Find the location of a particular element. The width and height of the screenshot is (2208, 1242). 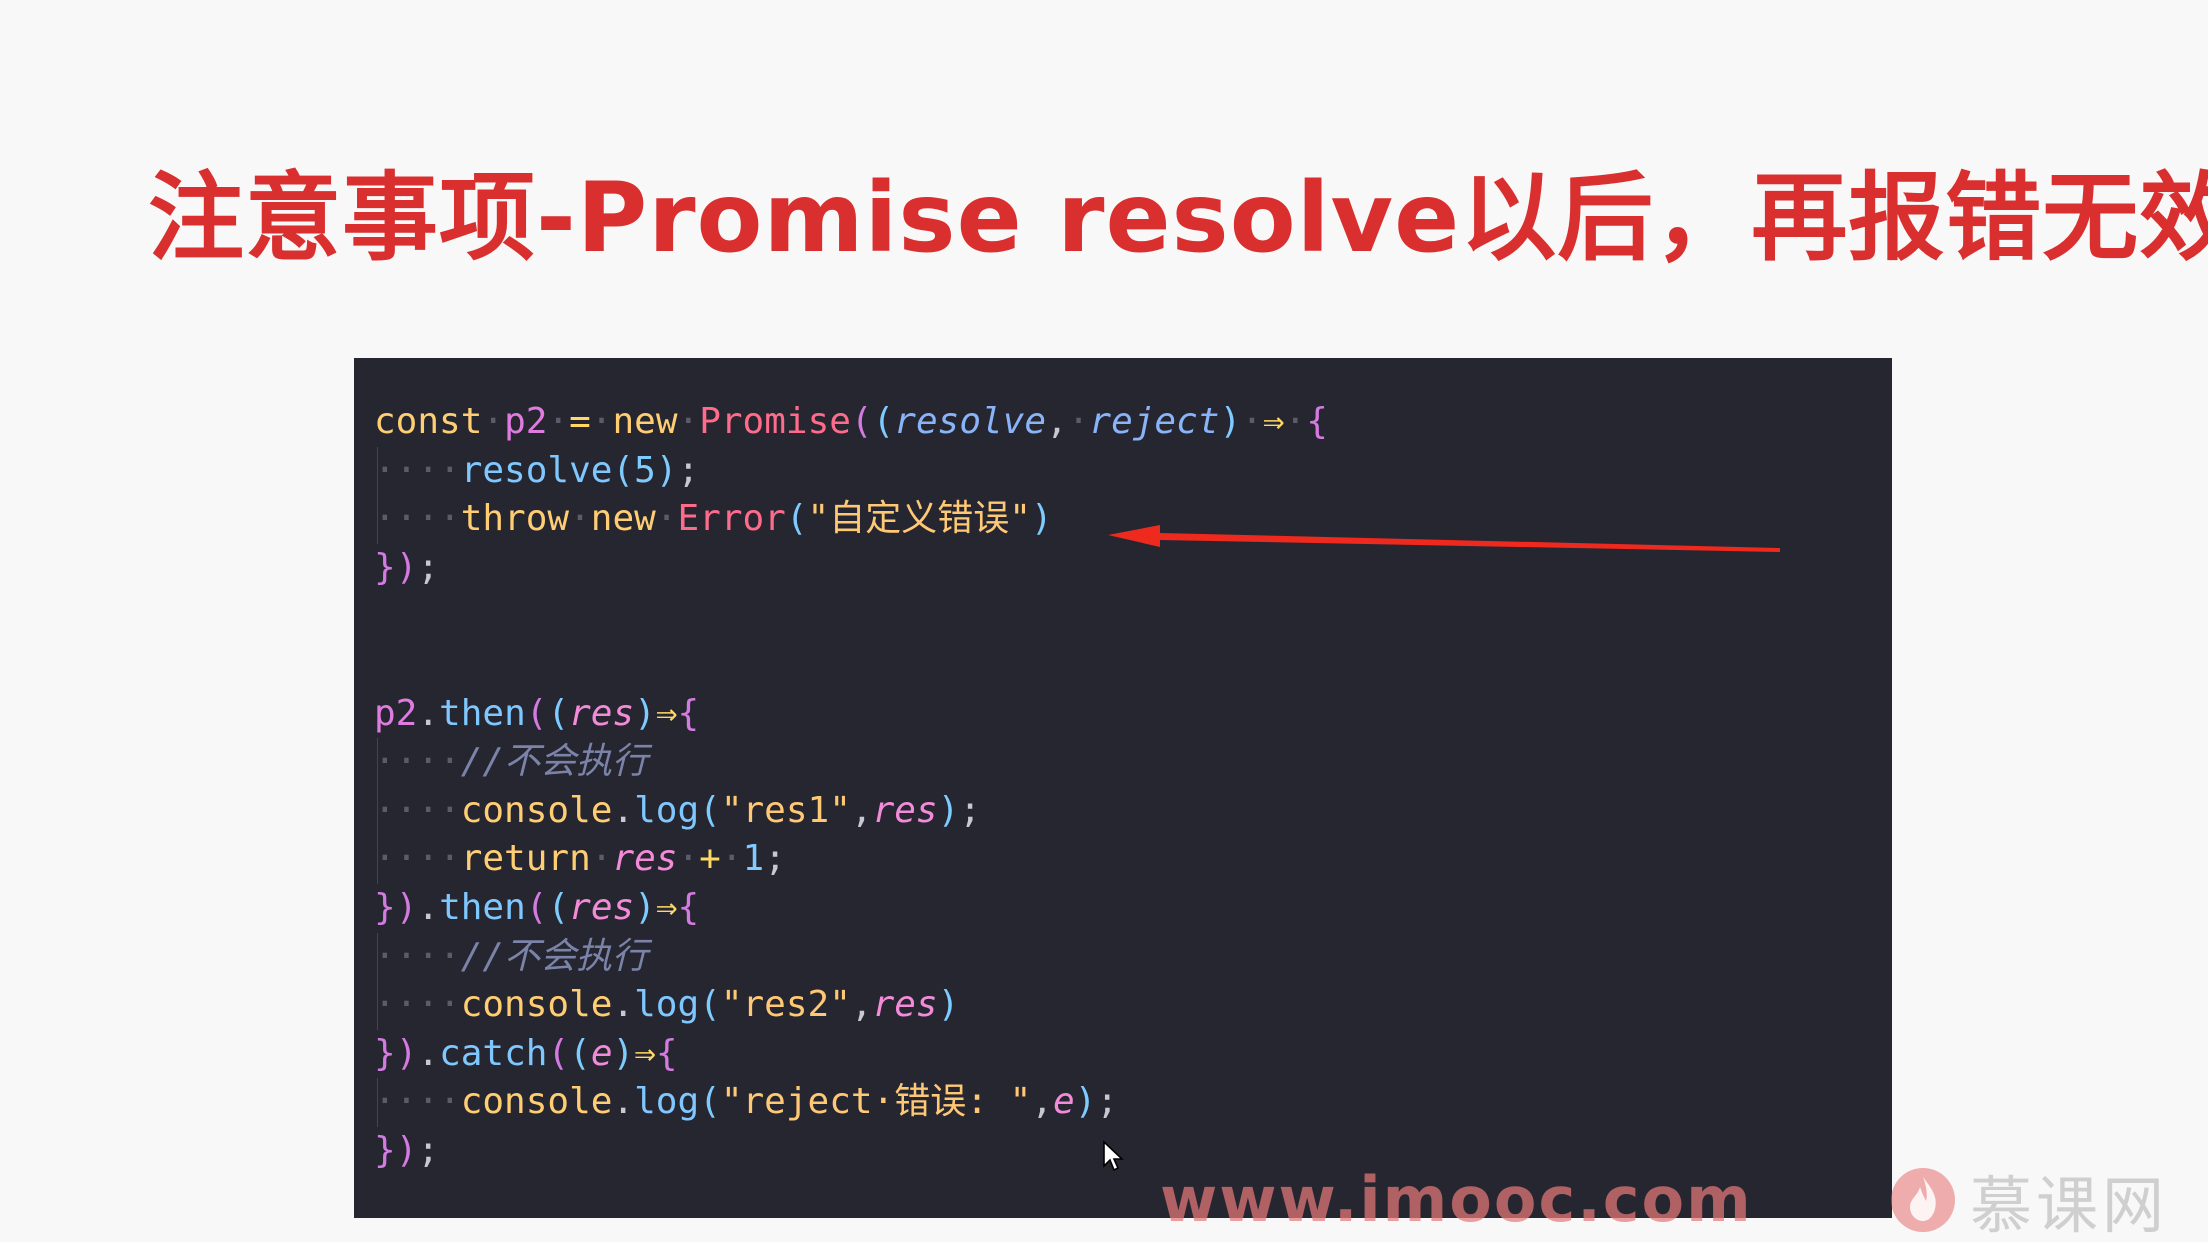

code-token: const is located at coordinates (428, 421).